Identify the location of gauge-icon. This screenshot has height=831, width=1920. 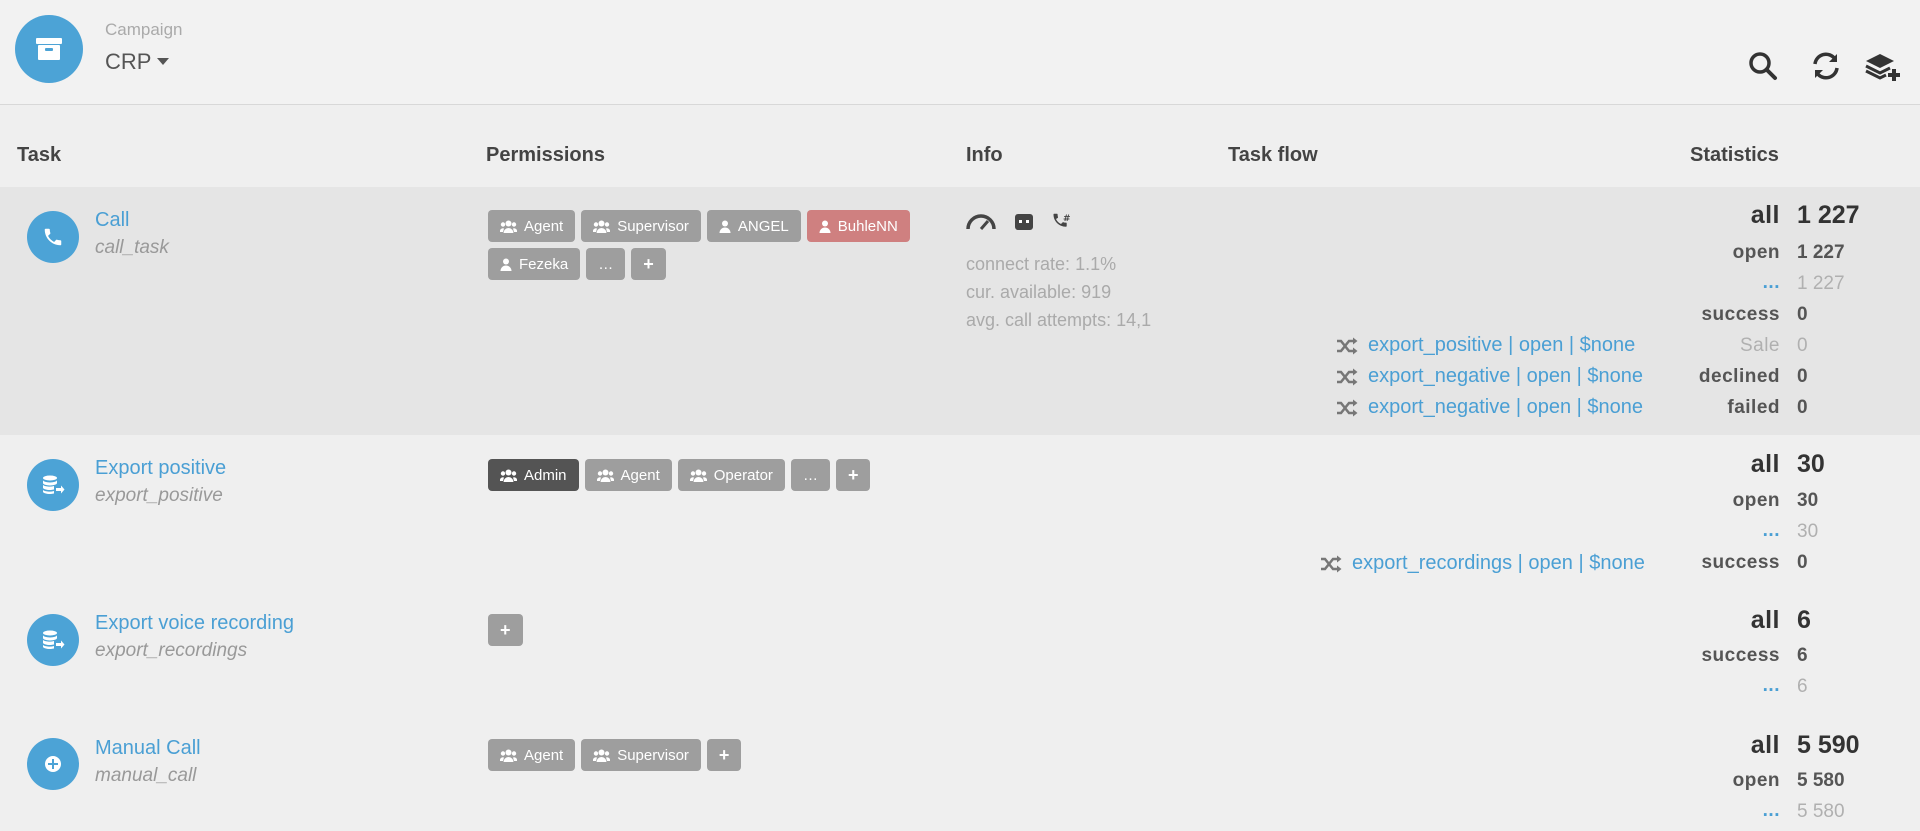
(981, 222).